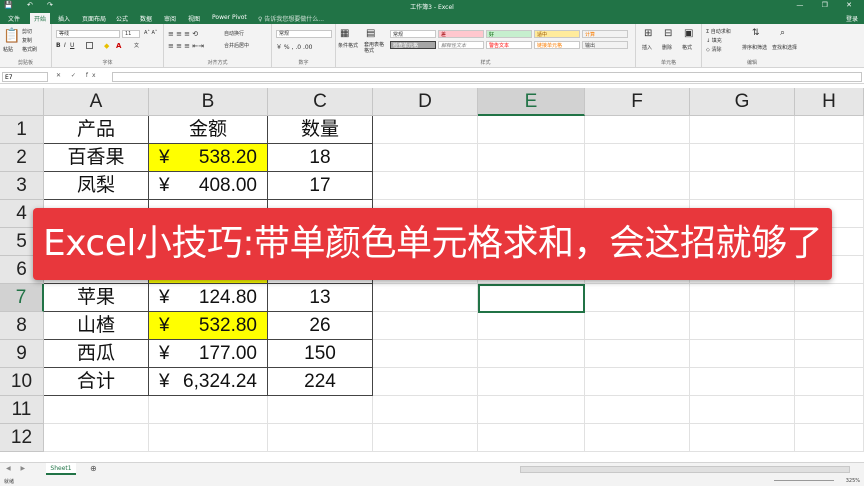 The height and width of the screenshot is (486, 864). What do you see at coordinates (96, 130) in the screenshot?
I see `cell-a1: 产品` at bounding box center [96, 130].